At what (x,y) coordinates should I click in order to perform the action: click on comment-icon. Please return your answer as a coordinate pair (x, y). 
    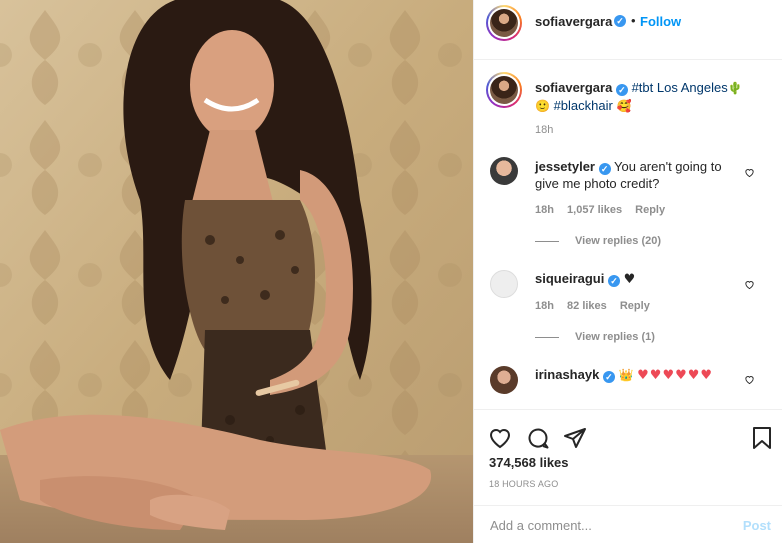
    Looking at the image, I should click on (538, 438).